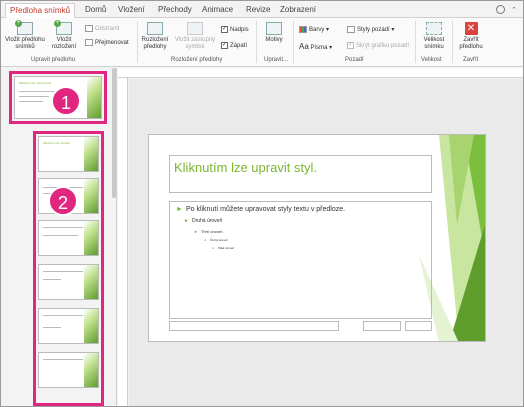 The height and width of the screenshot is (407, 524). What do you see at coordinates (114, 133) in the screenshot?
I see `thumbnail-scrollbar` at bounding box center [114, 133].